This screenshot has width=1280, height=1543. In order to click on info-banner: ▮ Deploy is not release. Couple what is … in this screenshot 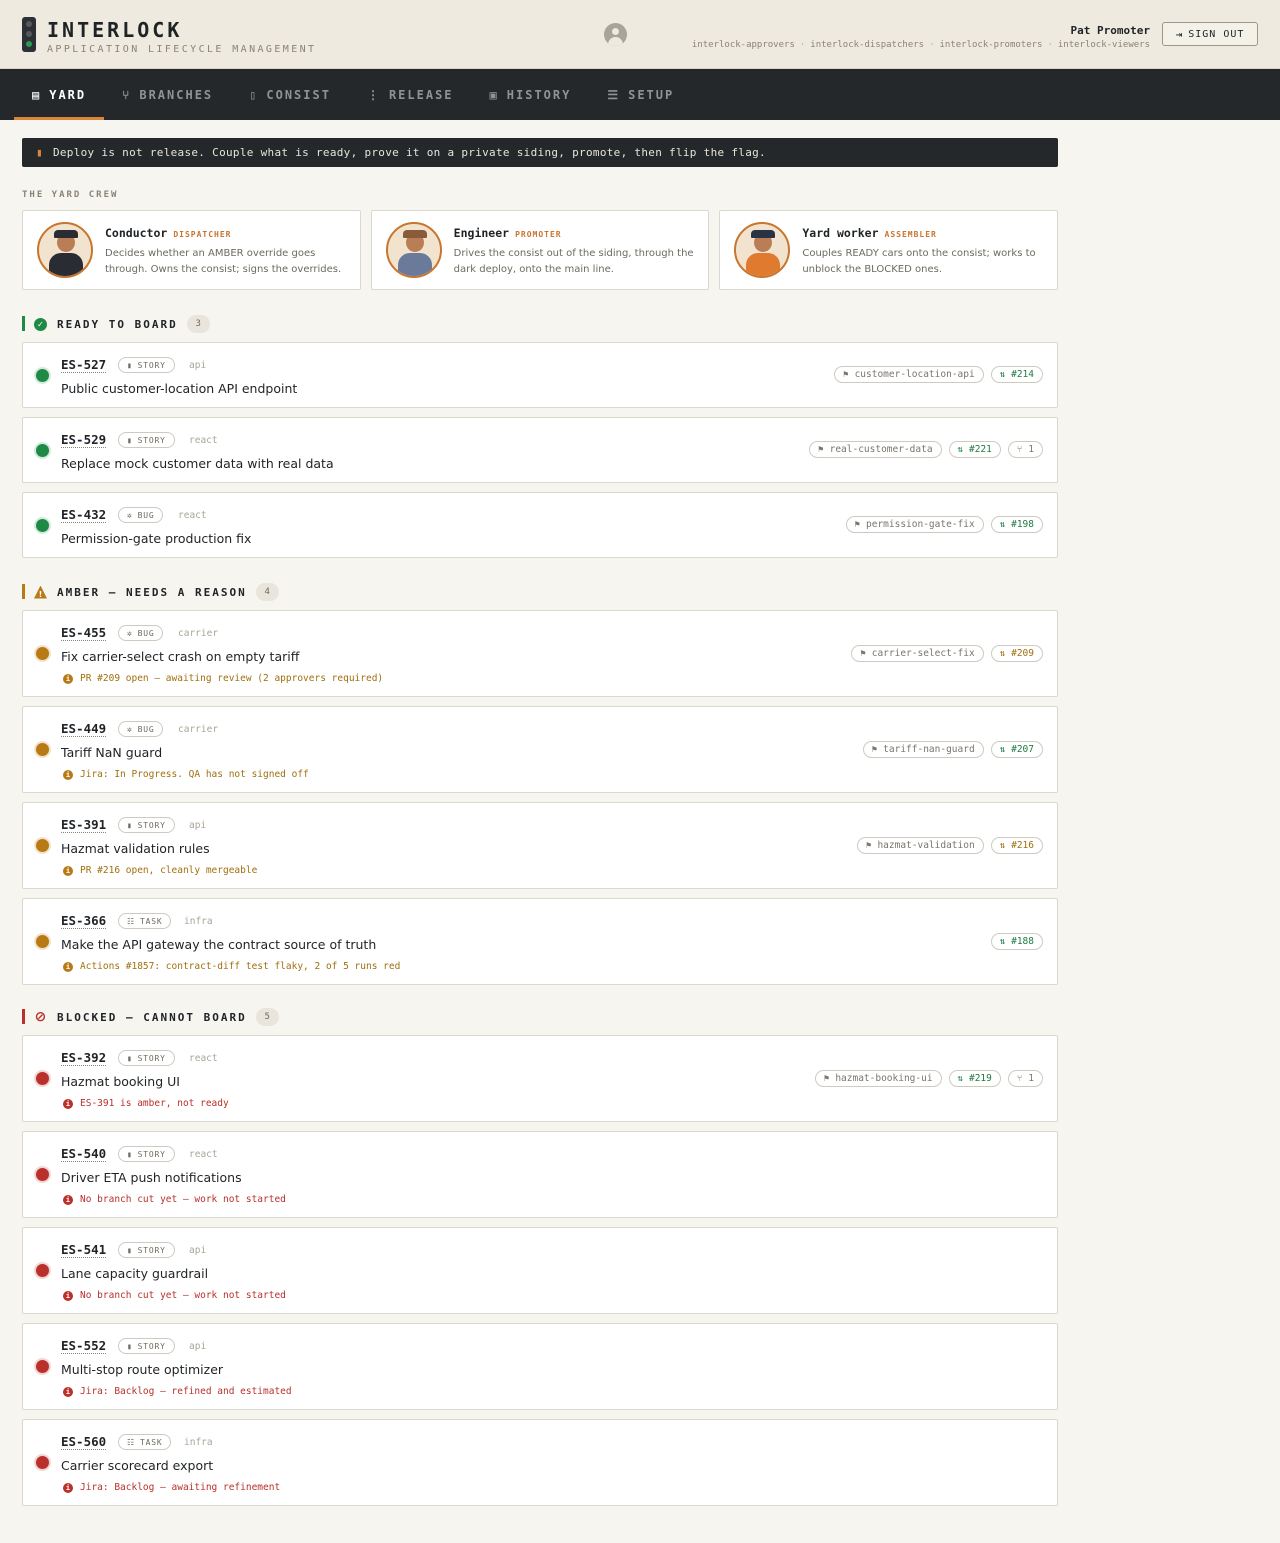, I will do `click(540, 152)`.